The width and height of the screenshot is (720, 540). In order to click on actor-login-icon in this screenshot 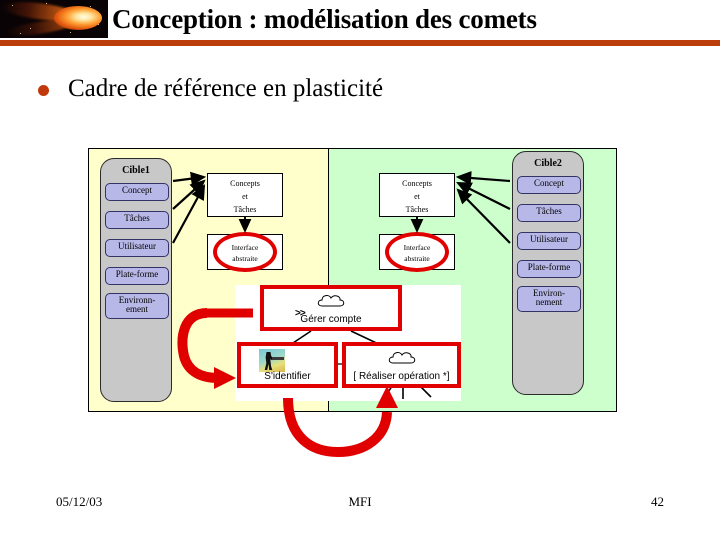, I will do `click(272, 360)`.